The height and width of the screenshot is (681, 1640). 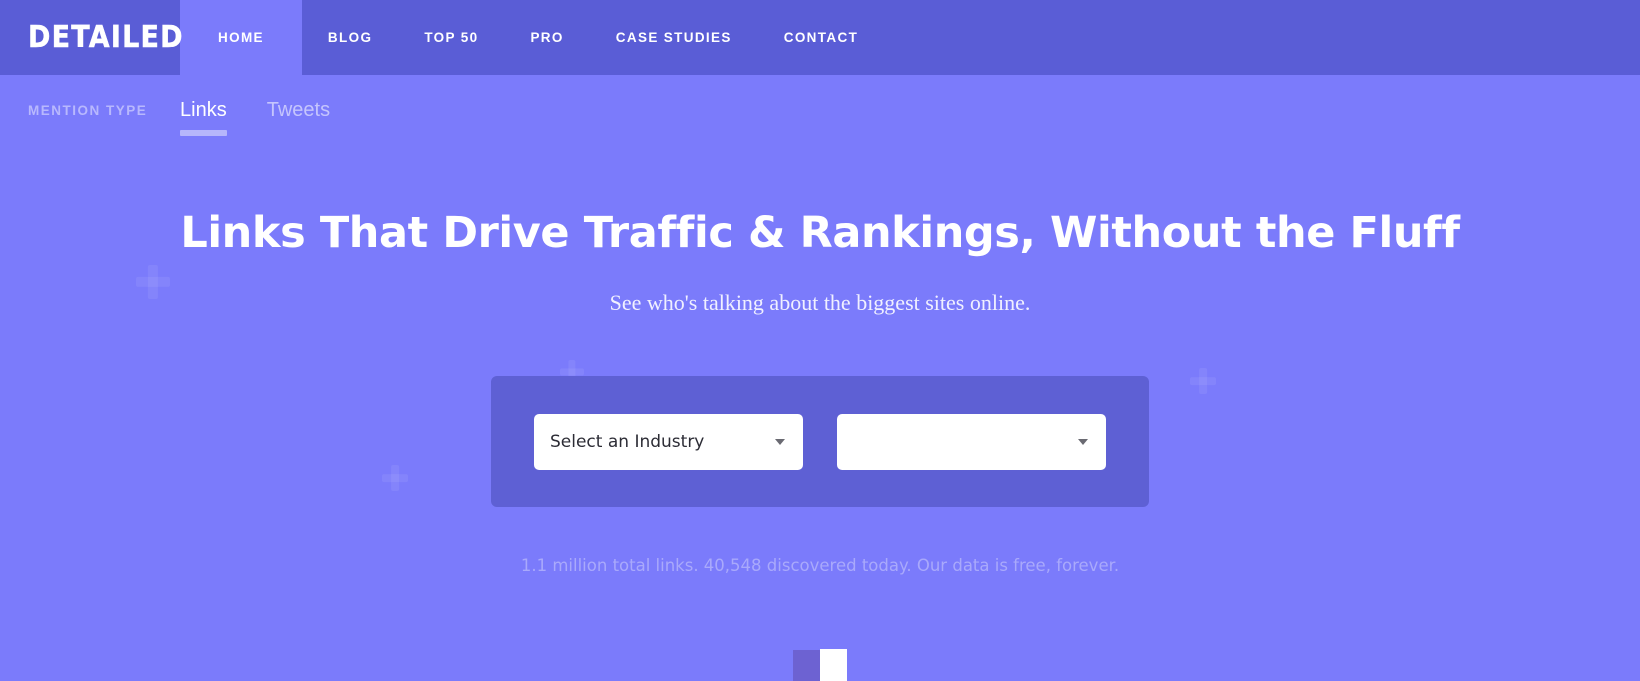 I want to click on search-form-panel: Select an Industry, so click(x=820, y=441).